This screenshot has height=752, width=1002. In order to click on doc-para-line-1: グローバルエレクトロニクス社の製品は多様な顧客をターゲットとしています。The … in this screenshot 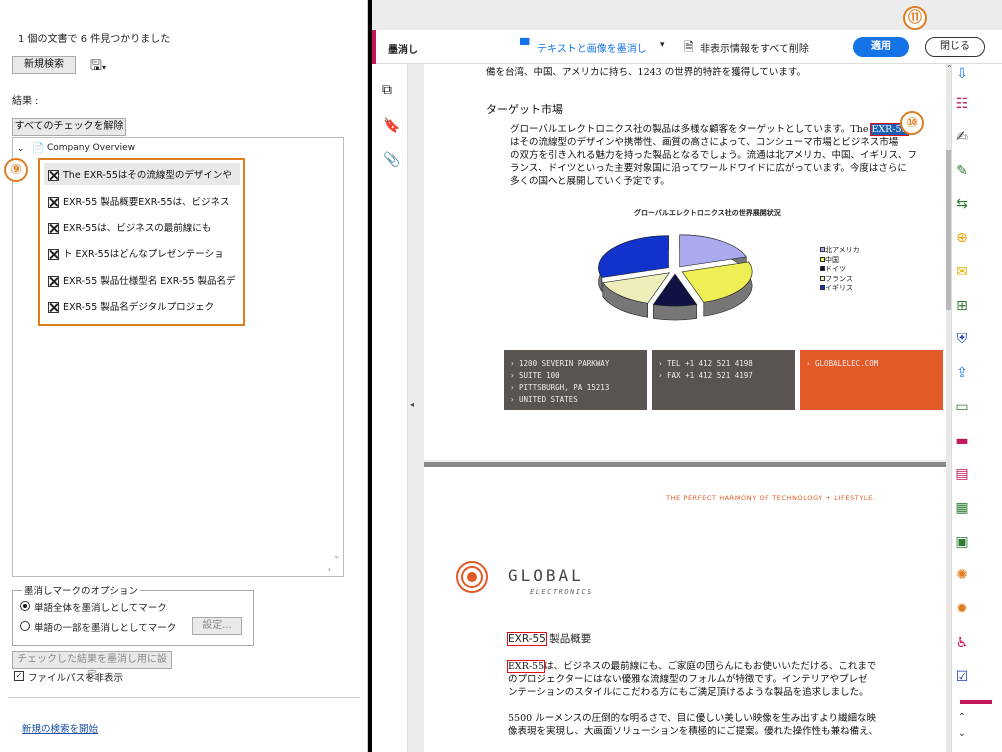, I will do `click(709, 130)`.